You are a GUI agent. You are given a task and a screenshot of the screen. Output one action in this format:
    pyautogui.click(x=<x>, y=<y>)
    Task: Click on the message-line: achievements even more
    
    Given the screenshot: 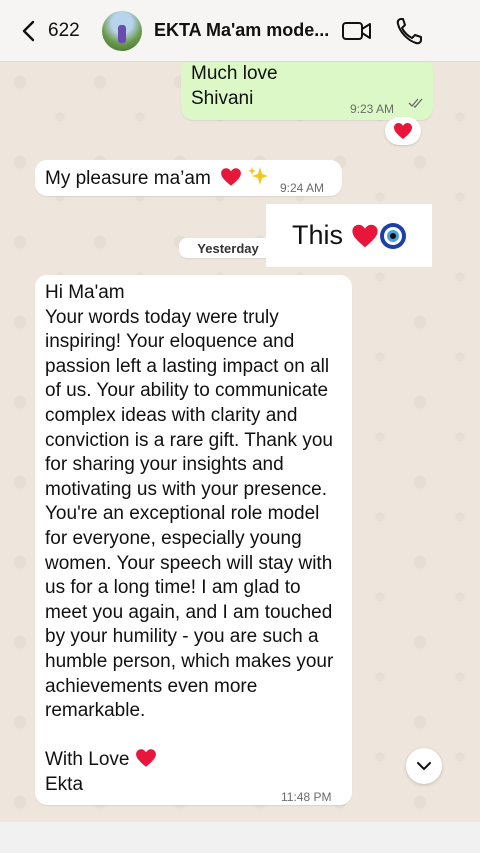 What is the action you would take?
    pyautogui.click(x=151, y=686)
    